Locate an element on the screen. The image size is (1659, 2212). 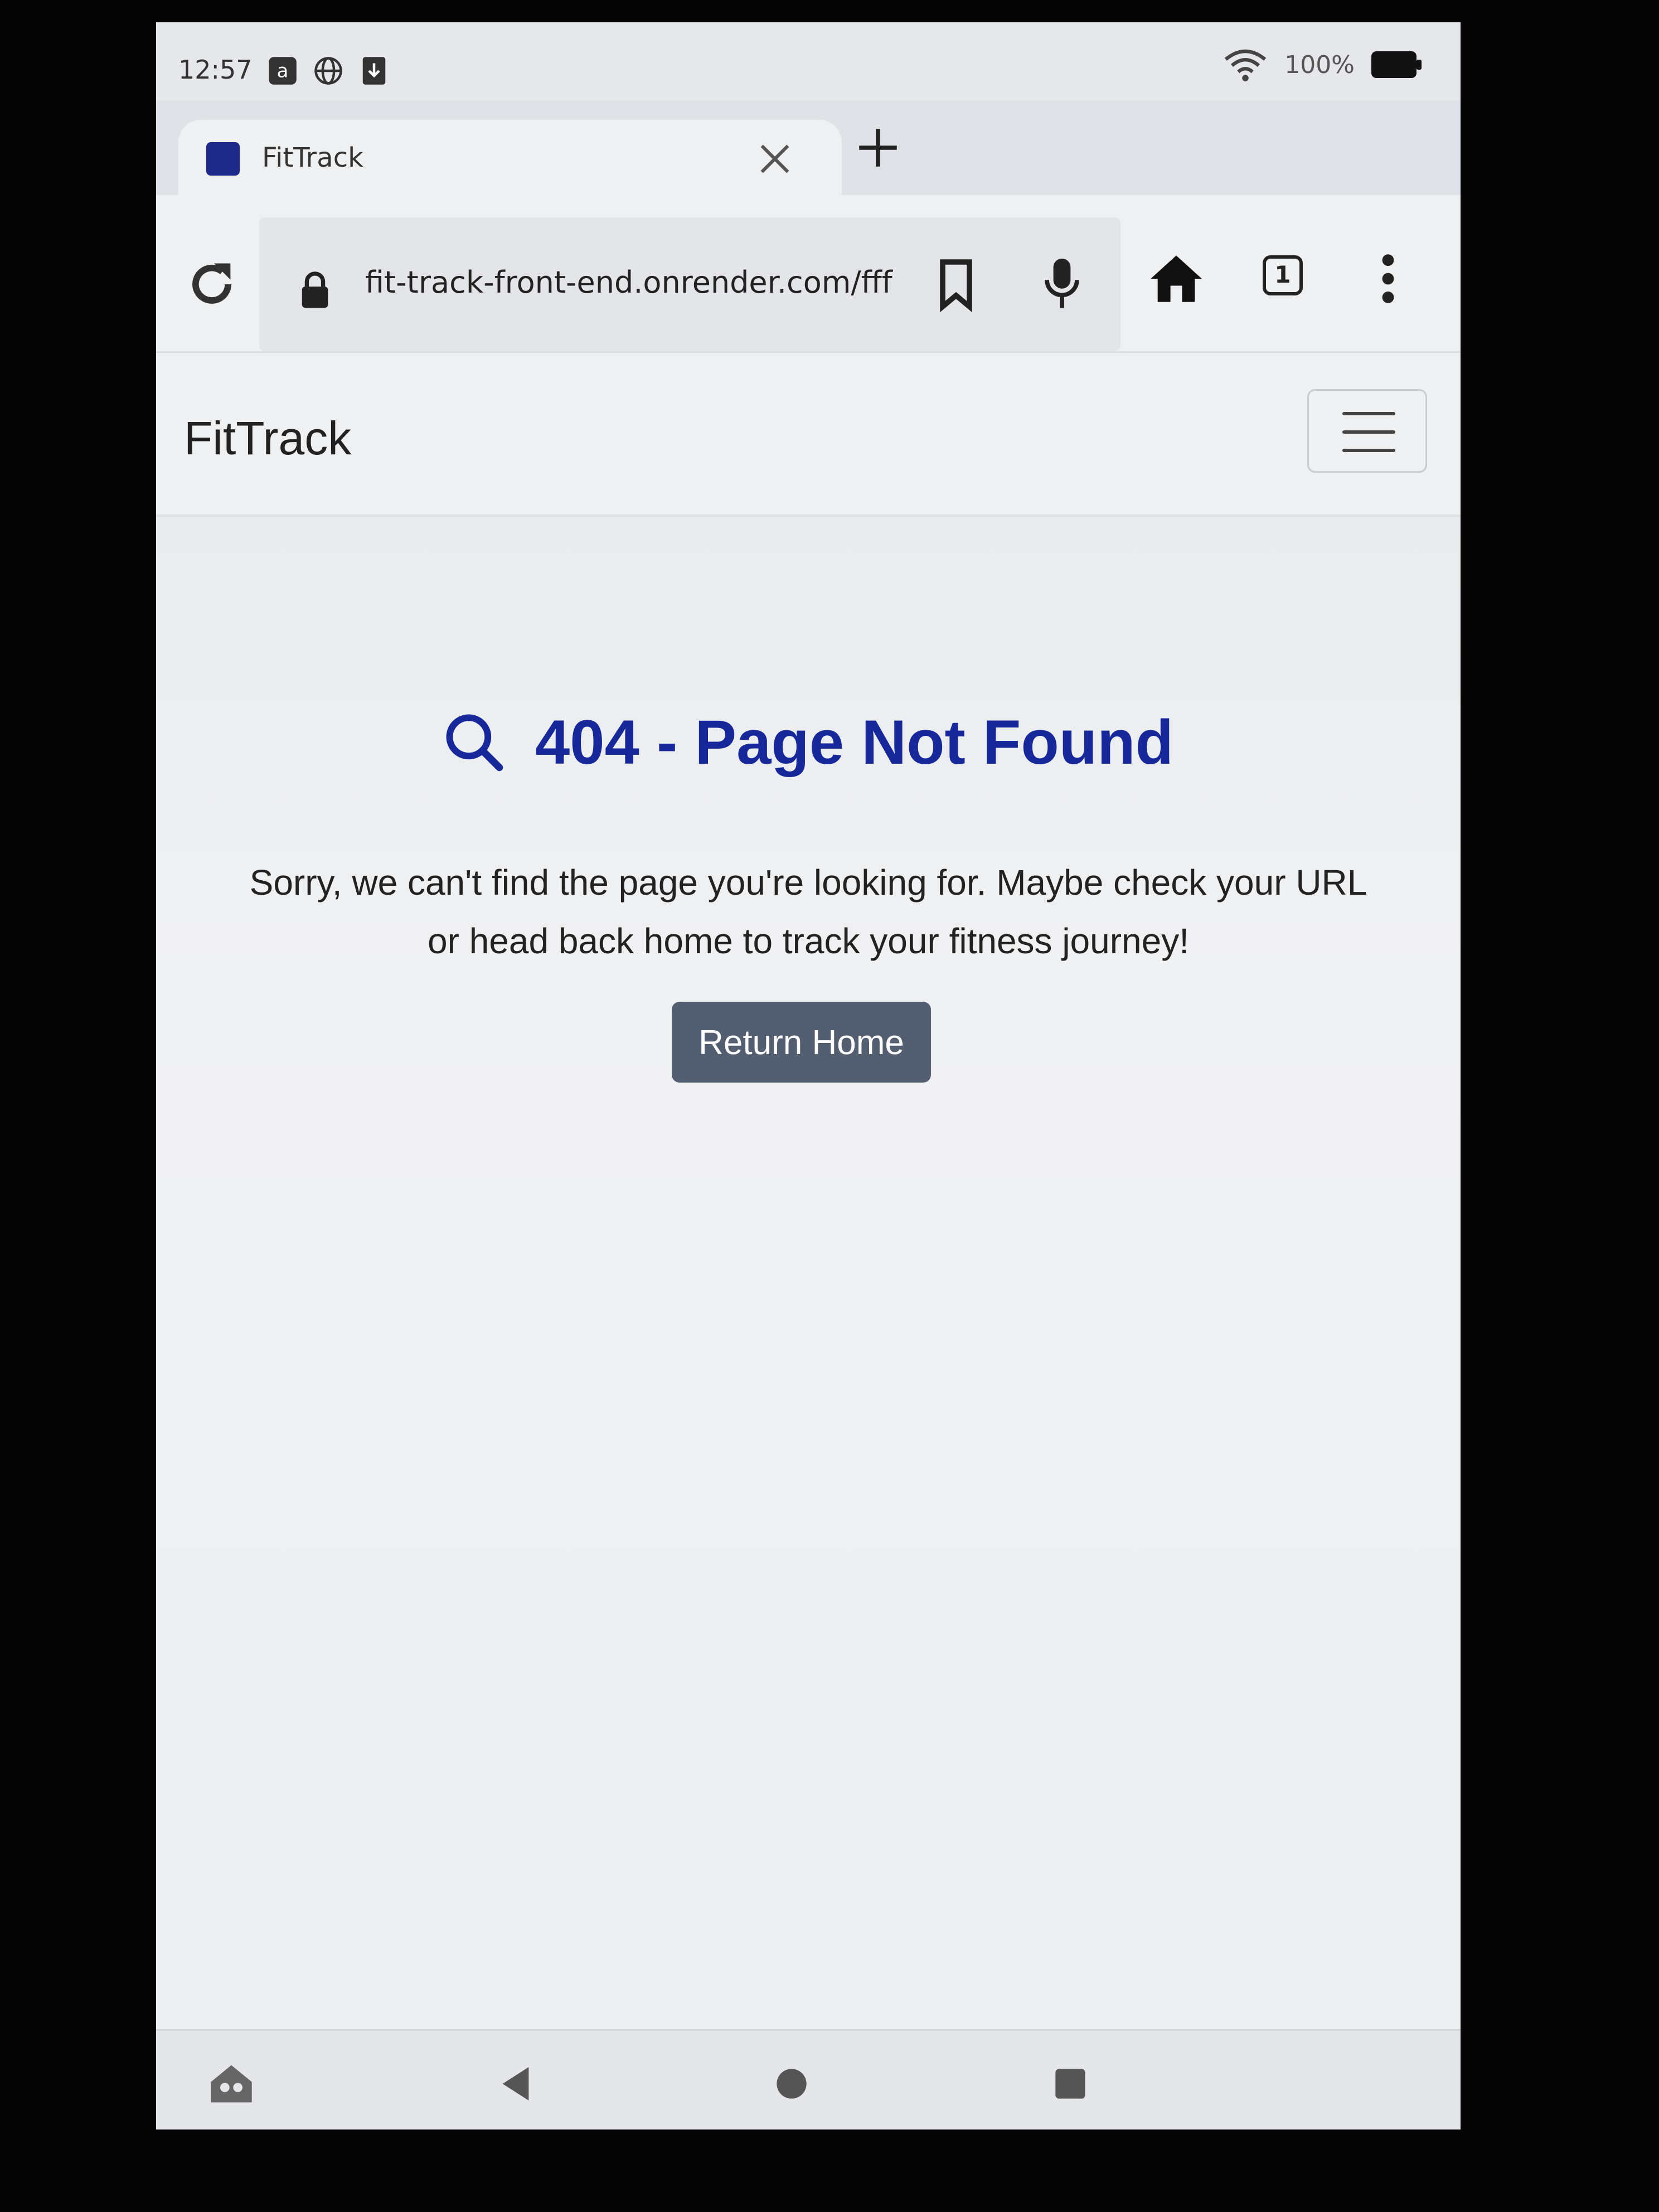
kids-home-icon is located at coordinates (232, 2083).